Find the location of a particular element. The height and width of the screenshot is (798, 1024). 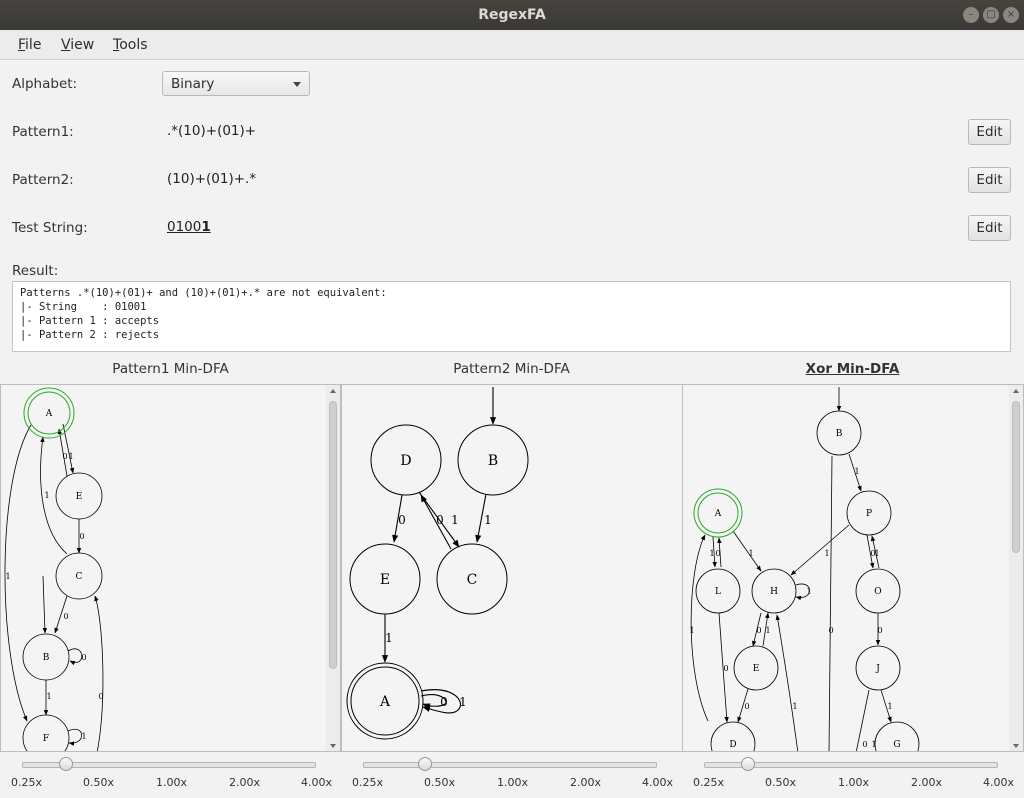

slider-track is located at coordinates (510, 765).